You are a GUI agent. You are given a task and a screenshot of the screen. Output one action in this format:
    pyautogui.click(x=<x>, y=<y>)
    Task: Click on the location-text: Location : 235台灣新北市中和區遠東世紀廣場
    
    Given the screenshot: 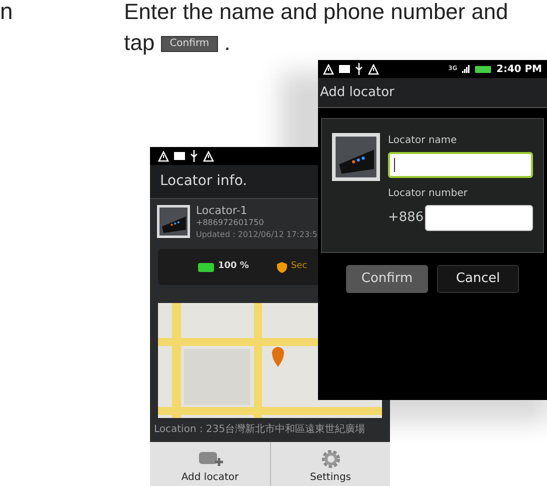 What is the action you would take?
    pyautogui.click(x=259, y=429)
    